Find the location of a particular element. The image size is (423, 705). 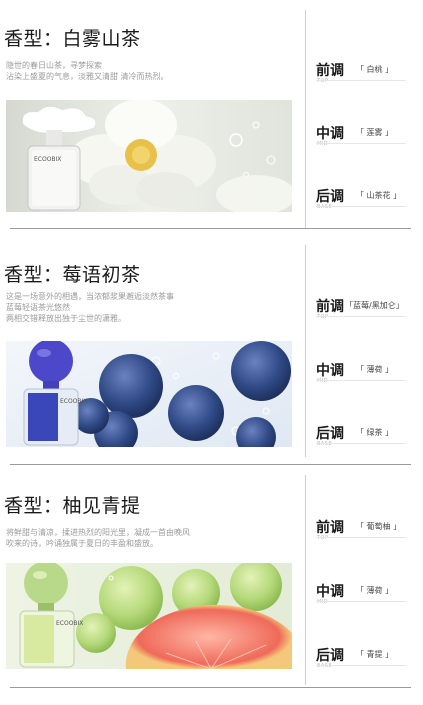

description-line: 隐世的春日山茶，寻梦探索 is located at coordinates (54, 65).